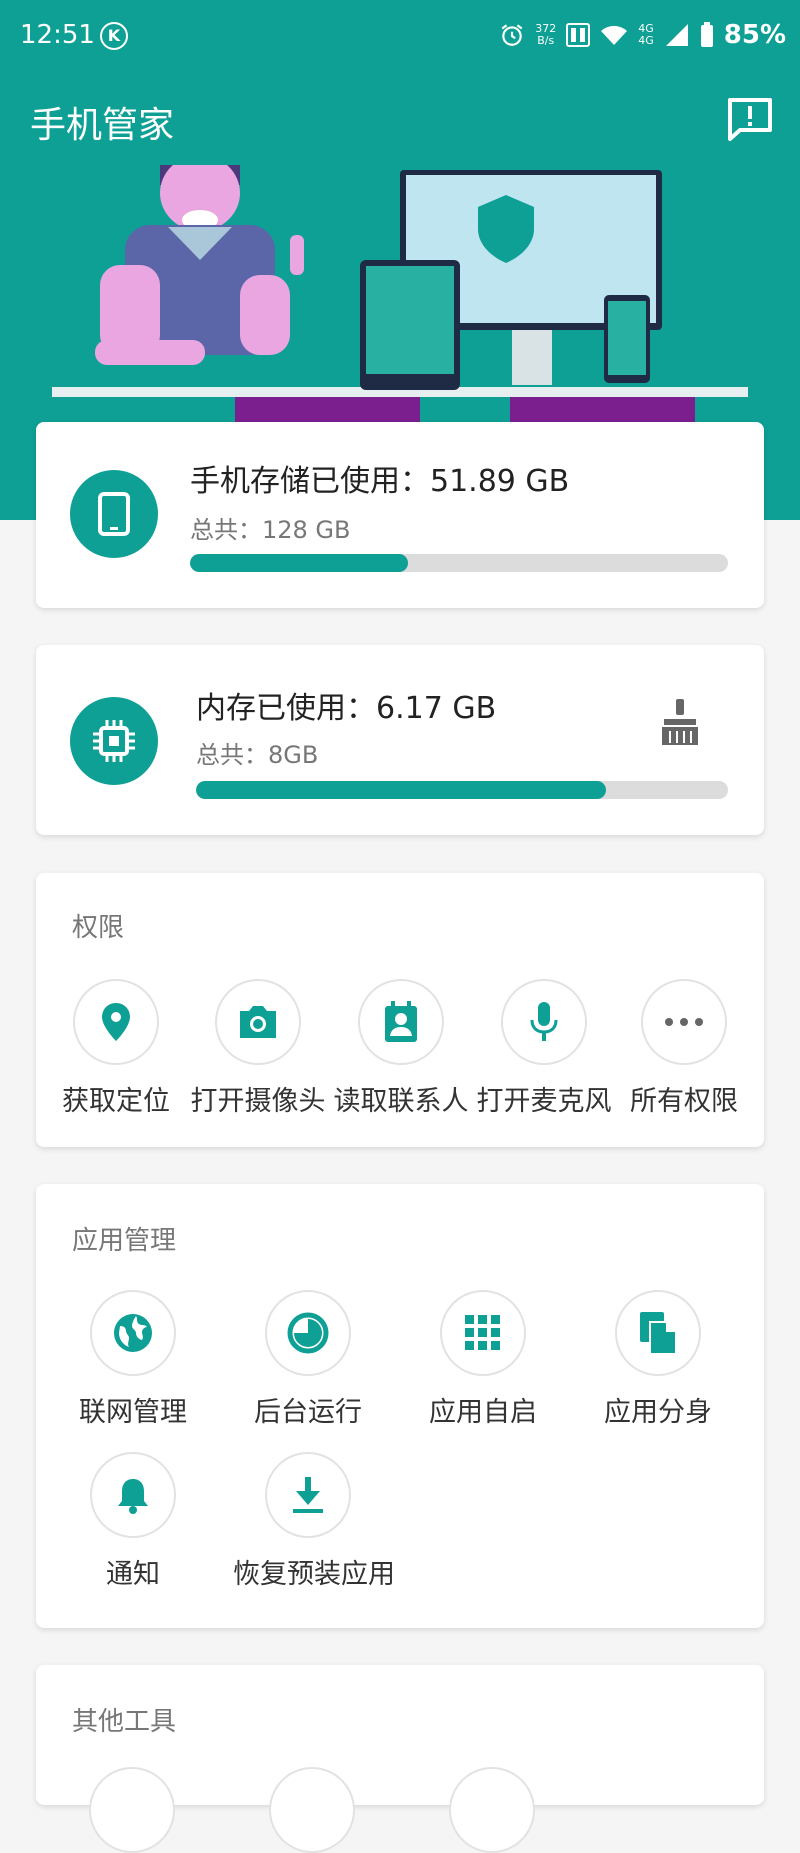  What do you see at coordinates (257, 755) in the screenshot?
I see `memory-total: 总共：8GB` at bounding box center [257, 755].